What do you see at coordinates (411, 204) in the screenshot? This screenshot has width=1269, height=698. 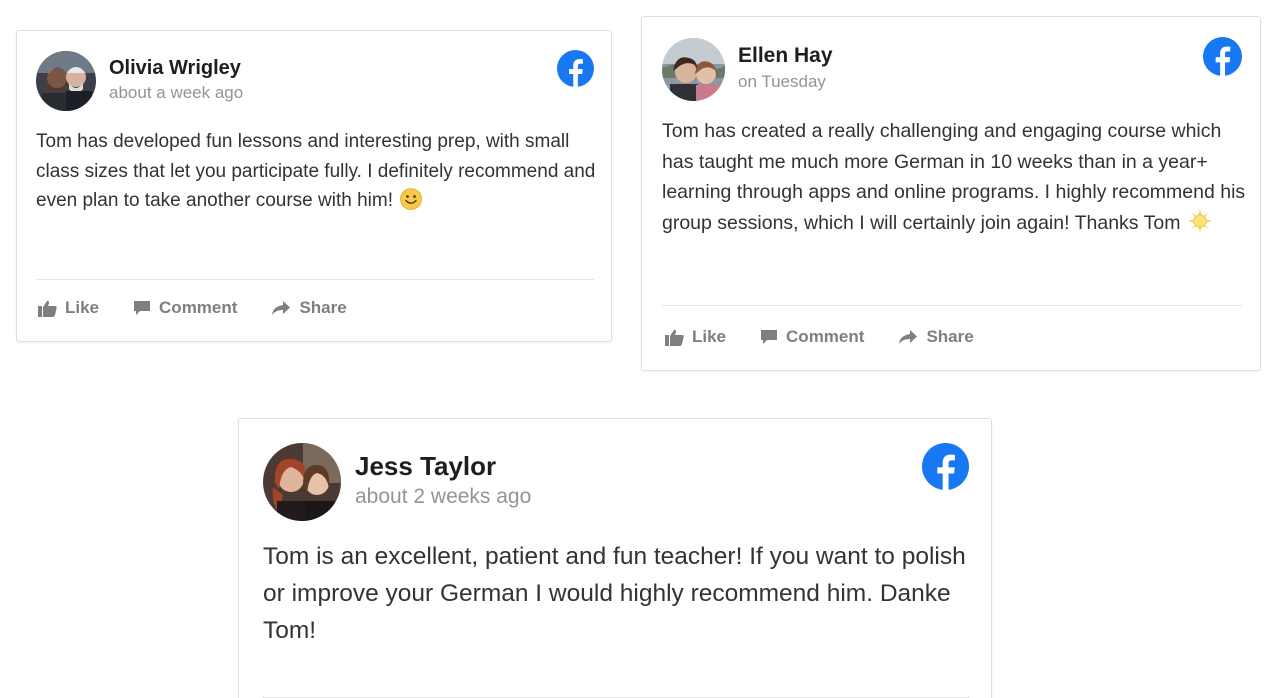 I see `smiley-emoji-icon` at bounding box center [411, 204].